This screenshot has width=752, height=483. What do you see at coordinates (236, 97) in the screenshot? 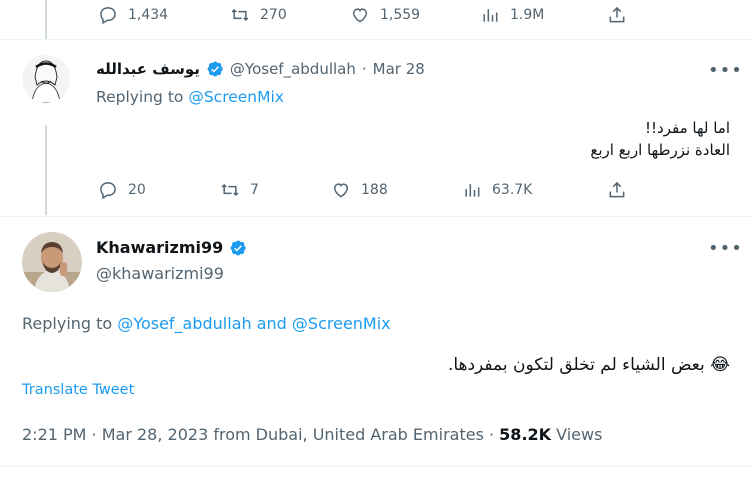
I see `replying-to-link: @ScreenMix` at bounding box center [236, 97].